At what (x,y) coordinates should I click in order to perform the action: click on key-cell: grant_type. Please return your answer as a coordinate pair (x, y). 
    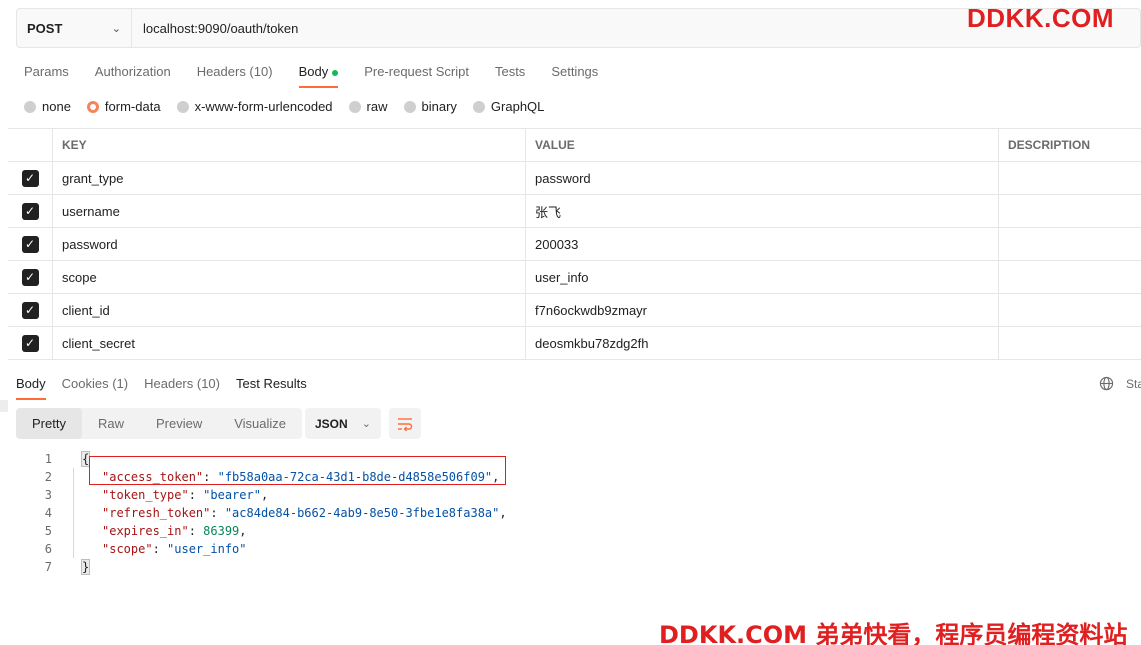
    Looking at the image, I should click on (289, 178).